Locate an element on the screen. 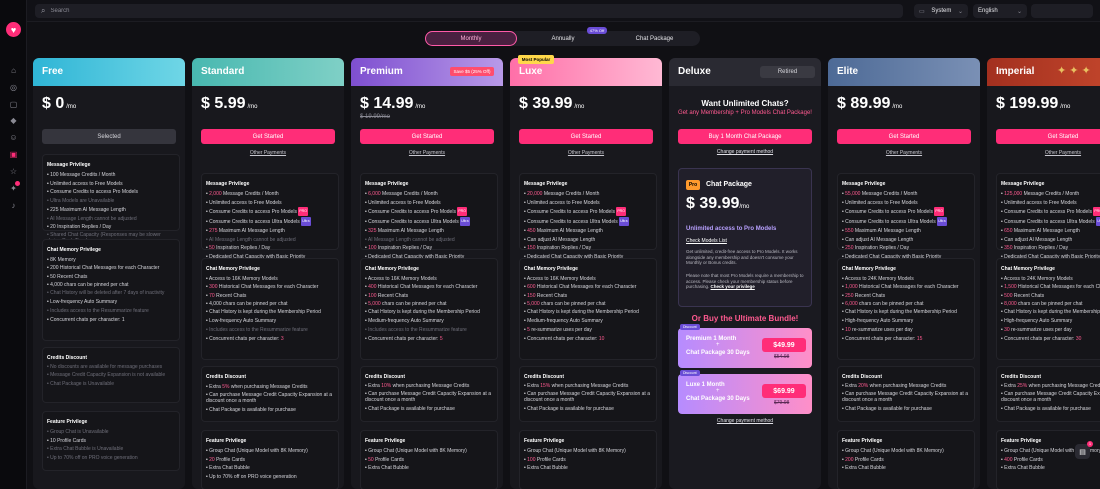 The height and width of the screenshot is (489, 1100). pro-badge: Pro is located at coordinates (693, 185).